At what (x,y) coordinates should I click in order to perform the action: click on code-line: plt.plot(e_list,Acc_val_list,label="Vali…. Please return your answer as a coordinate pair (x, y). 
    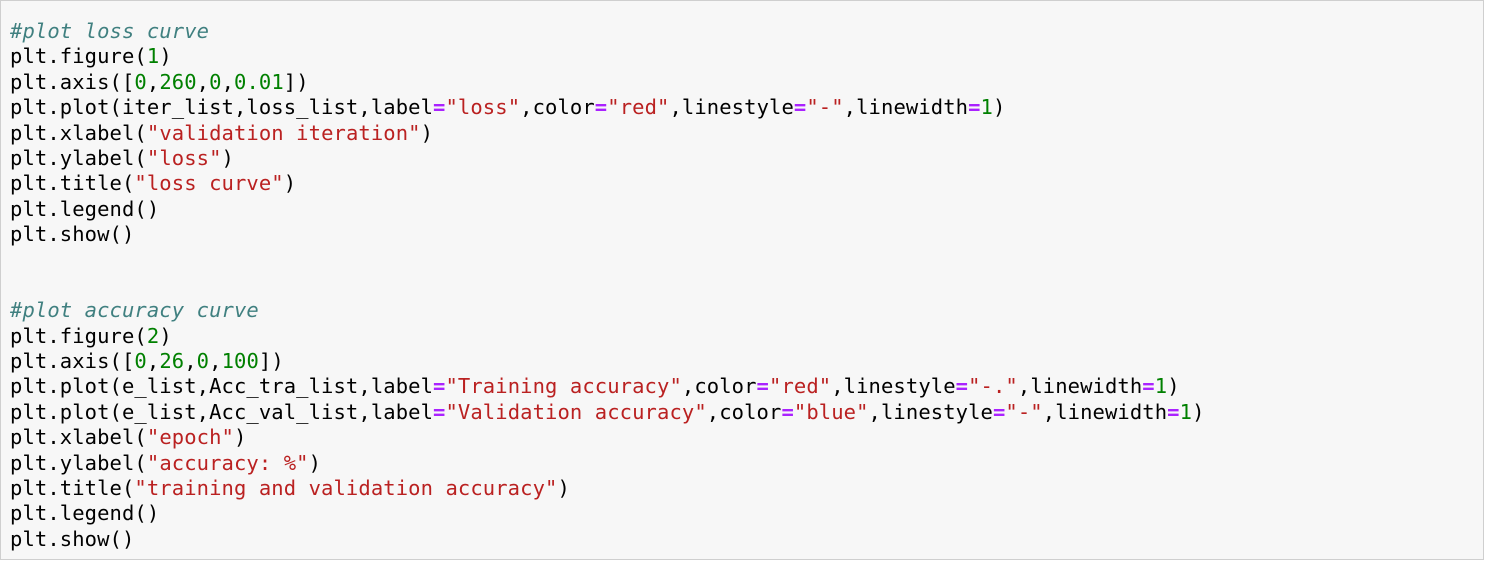
    Looking at the image, I should click on (607, 412).